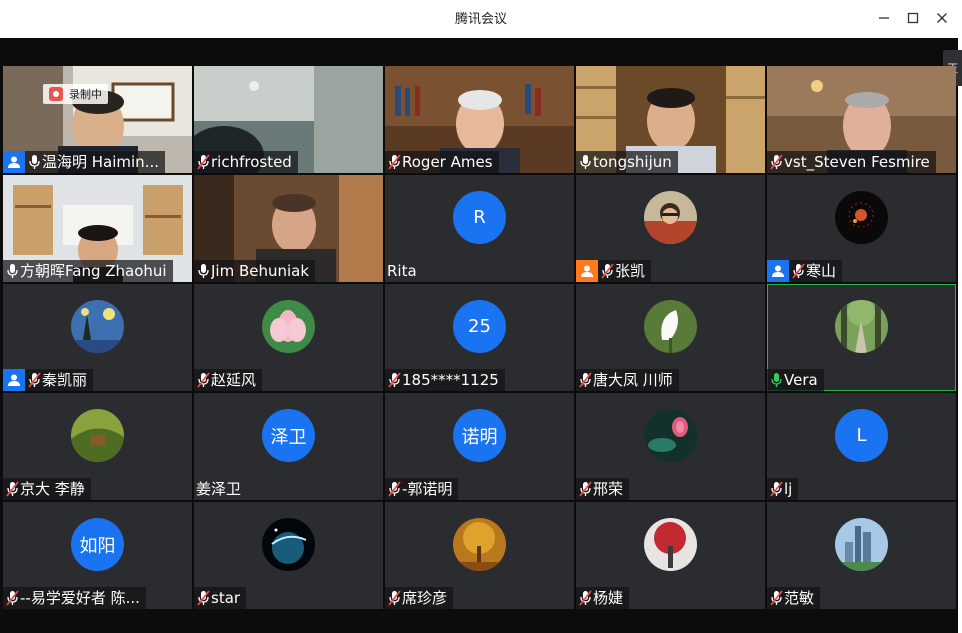 The image size is (962, 633). Describe the element at coordinates (220, 489) in the screenshot. I see `participant-label: 姜泽卫` at that location.